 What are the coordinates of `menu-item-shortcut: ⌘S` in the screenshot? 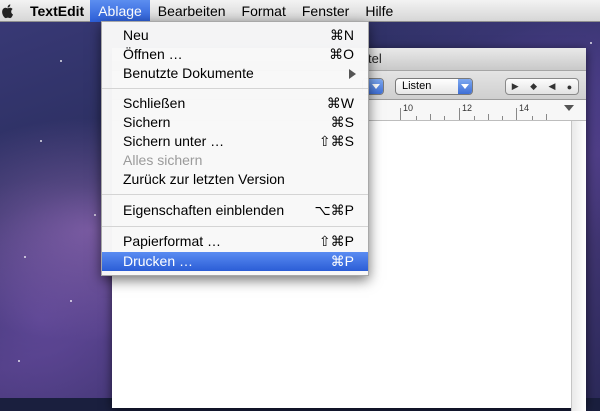 It's located at (342, 122).